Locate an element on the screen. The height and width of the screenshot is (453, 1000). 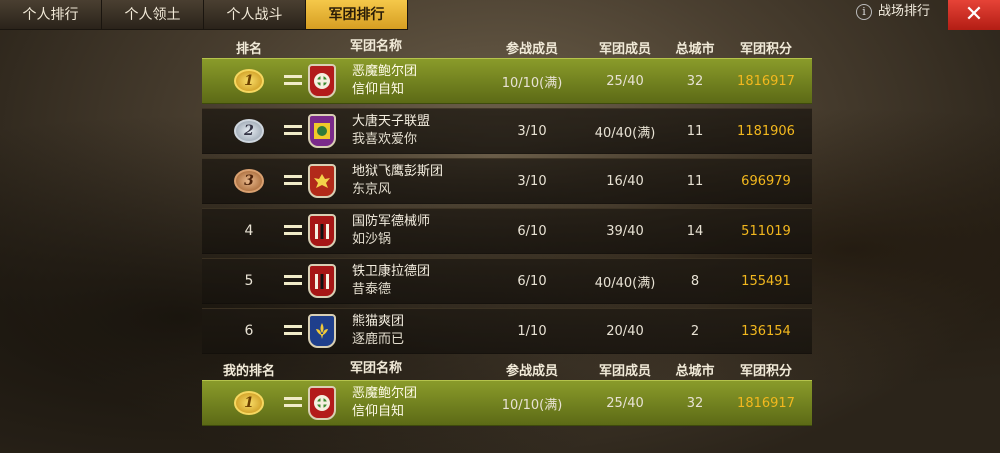
my-rank-row-container: 1 恶魔鲍尔团 信仰自知 10/10(满) 25/40 32 1816917 is located at coordinates (507, 403).